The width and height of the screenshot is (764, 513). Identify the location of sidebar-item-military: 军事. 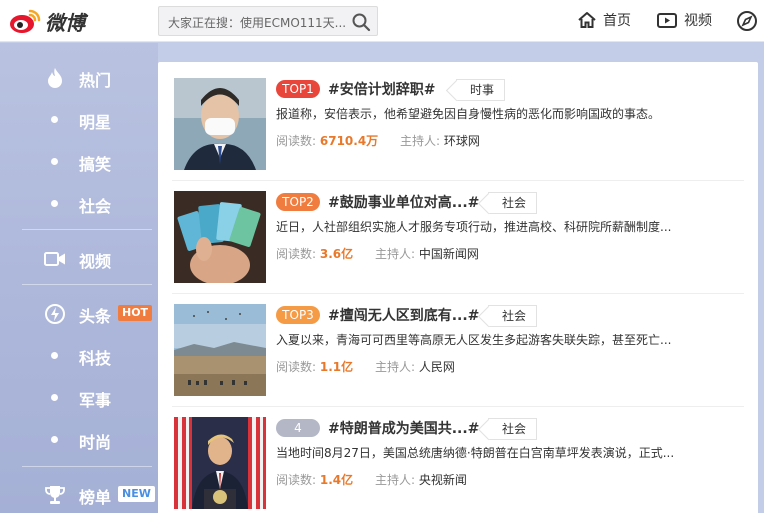
(79, 397).